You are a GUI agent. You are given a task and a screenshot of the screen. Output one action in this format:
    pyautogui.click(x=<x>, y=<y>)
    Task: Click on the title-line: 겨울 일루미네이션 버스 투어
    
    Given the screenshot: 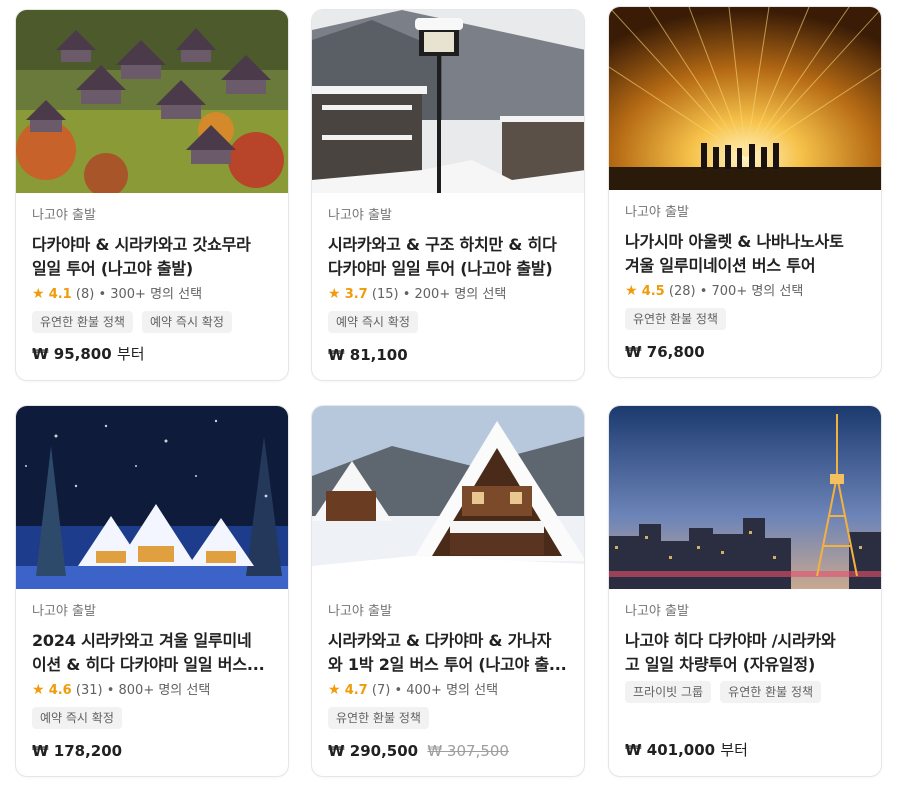 What is the action you would take?
    pyautogui.click(x=720, y=265)
    